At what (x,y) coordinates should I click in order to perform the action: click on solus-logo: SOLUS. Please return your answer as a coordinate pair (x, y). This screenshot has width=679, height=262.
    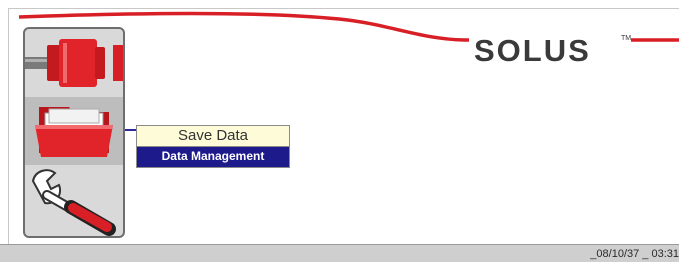
    Looking at the image, I should click on (532, 50).